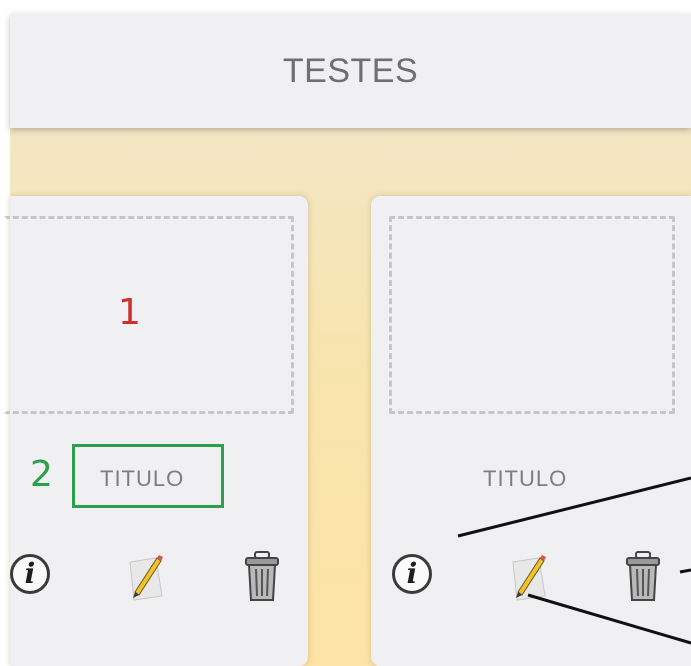  I want to click on annotation-lines, so click(574, 560).